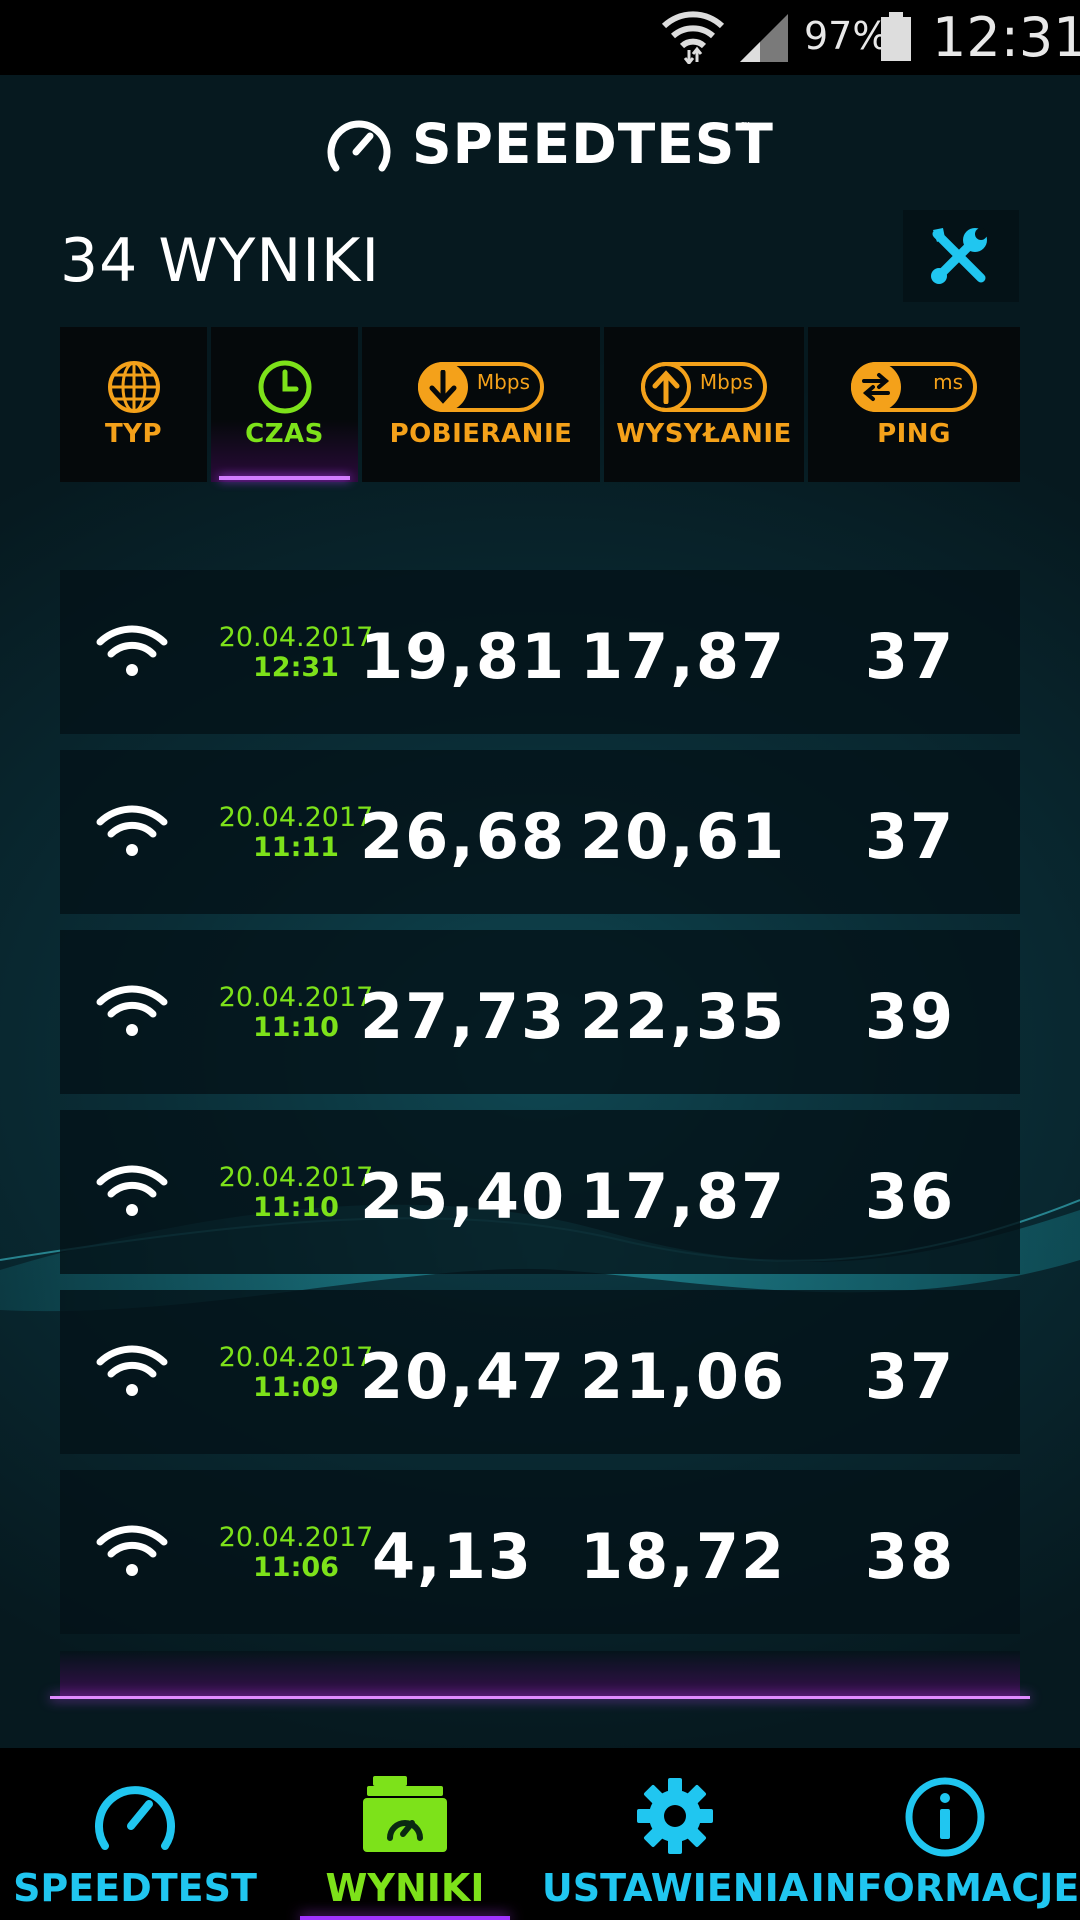 This screenshot has height=1920, width=1080. Describe the element at coordinates (1006, 37) in the screenshot. I see `status-clock: 12:31` at that location.